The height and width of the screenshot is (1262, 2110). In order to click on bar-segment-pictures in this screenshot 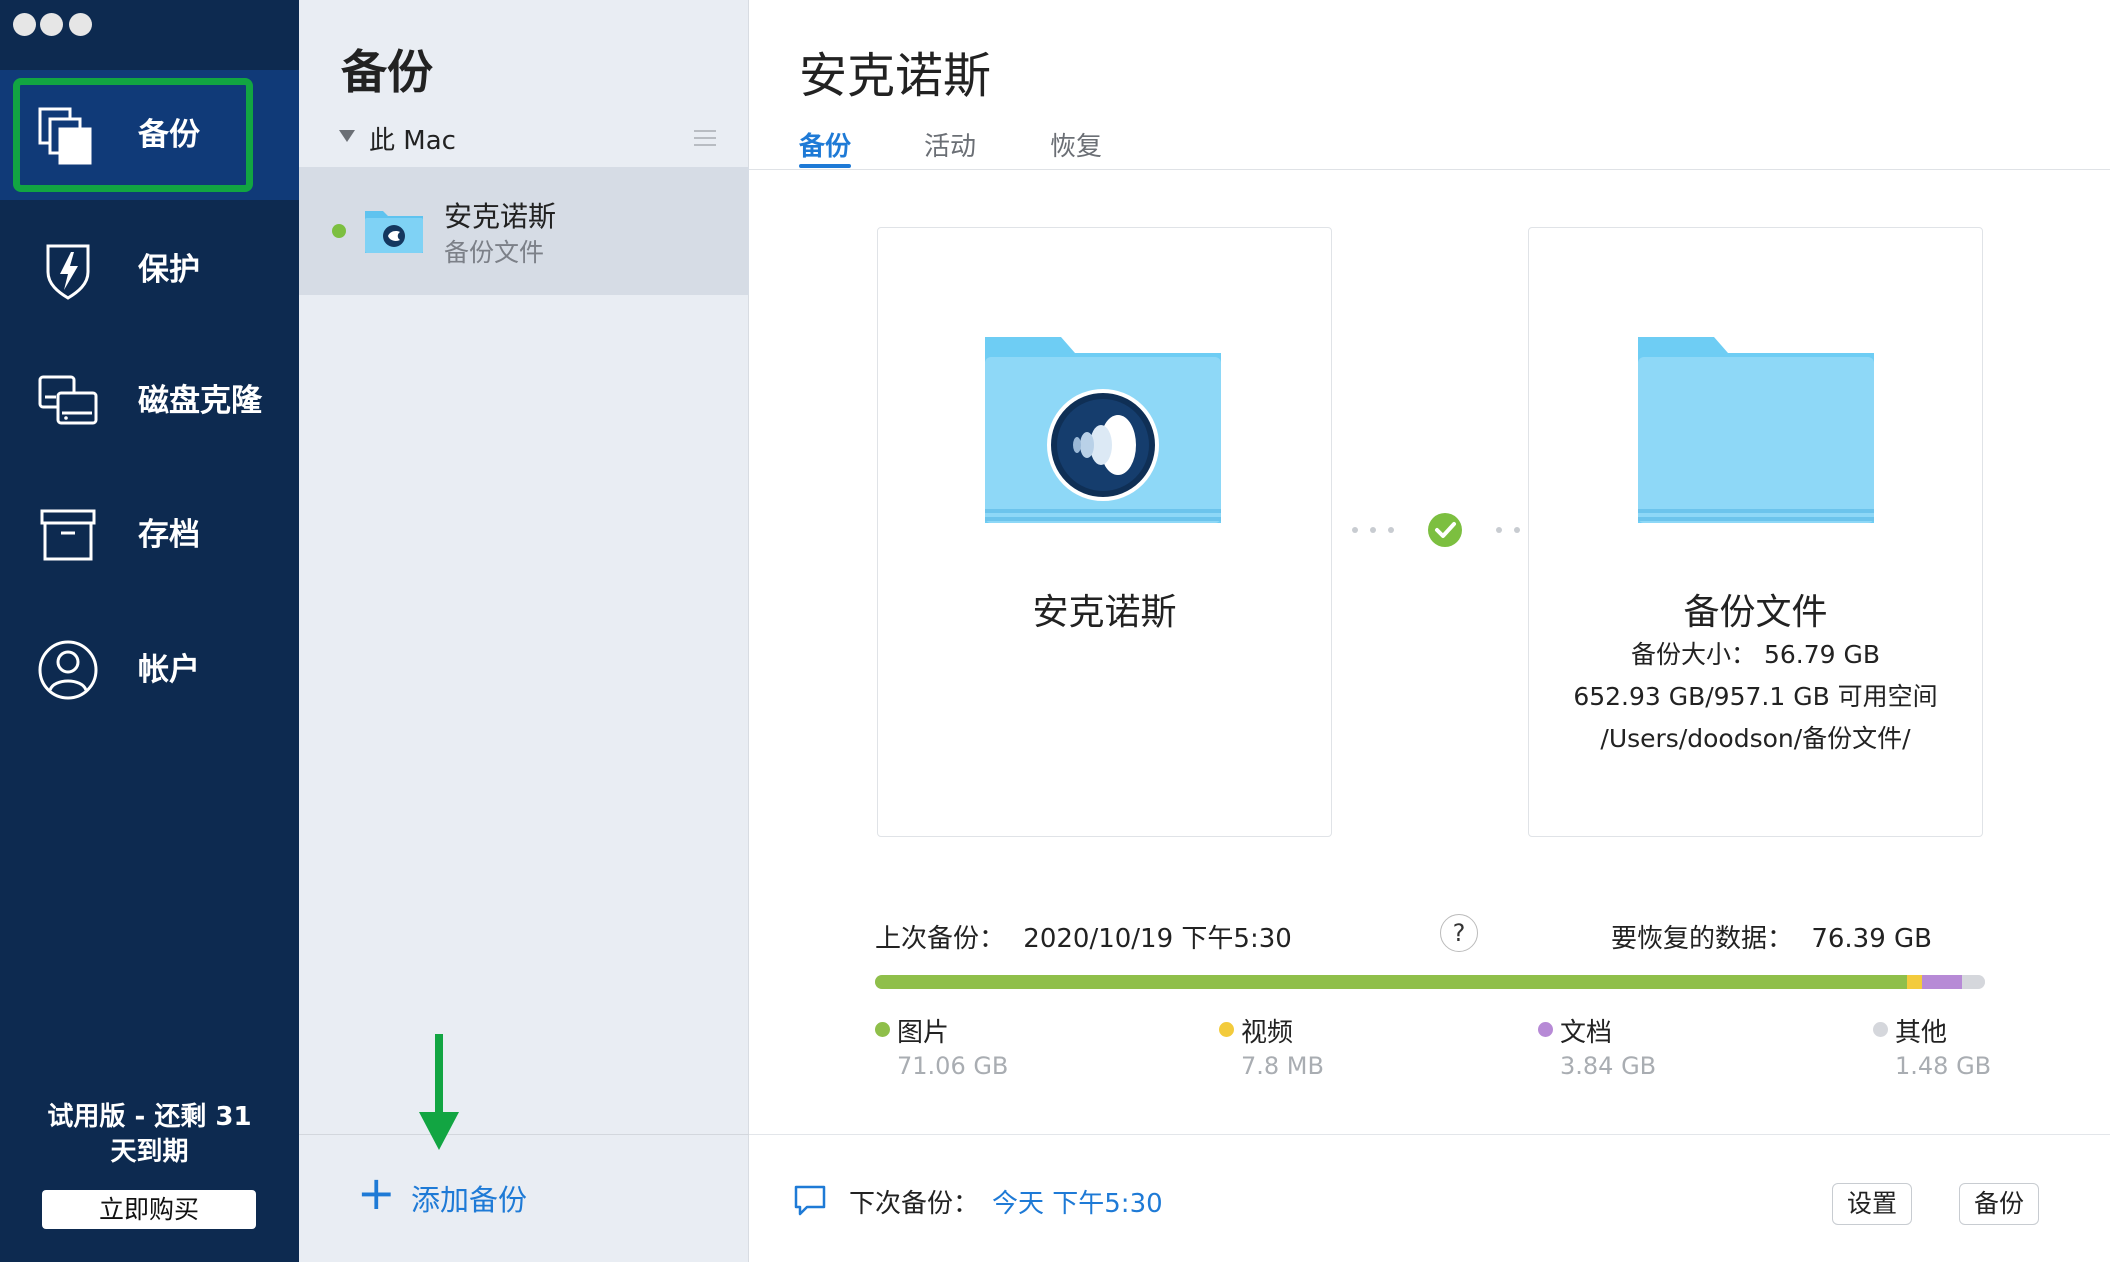, I will do `click(1391, 982)`.